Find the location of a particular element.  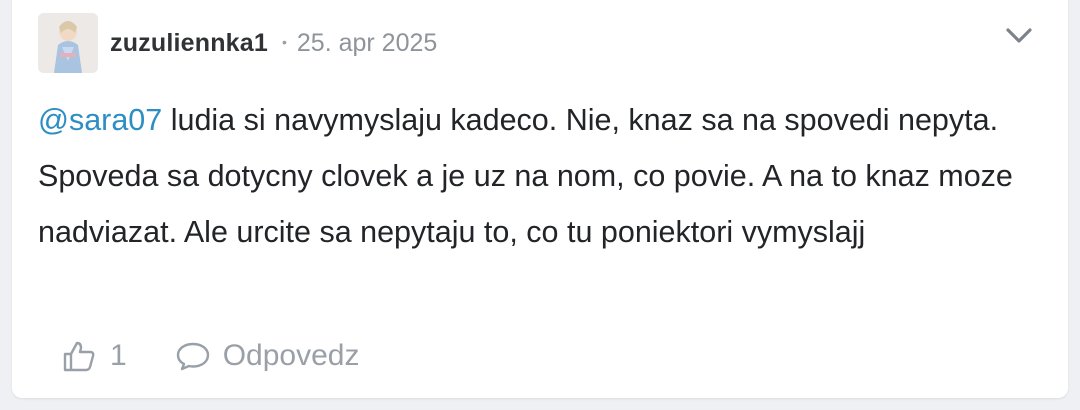

chevron-down-icon is located at coordinates (1019, 35).